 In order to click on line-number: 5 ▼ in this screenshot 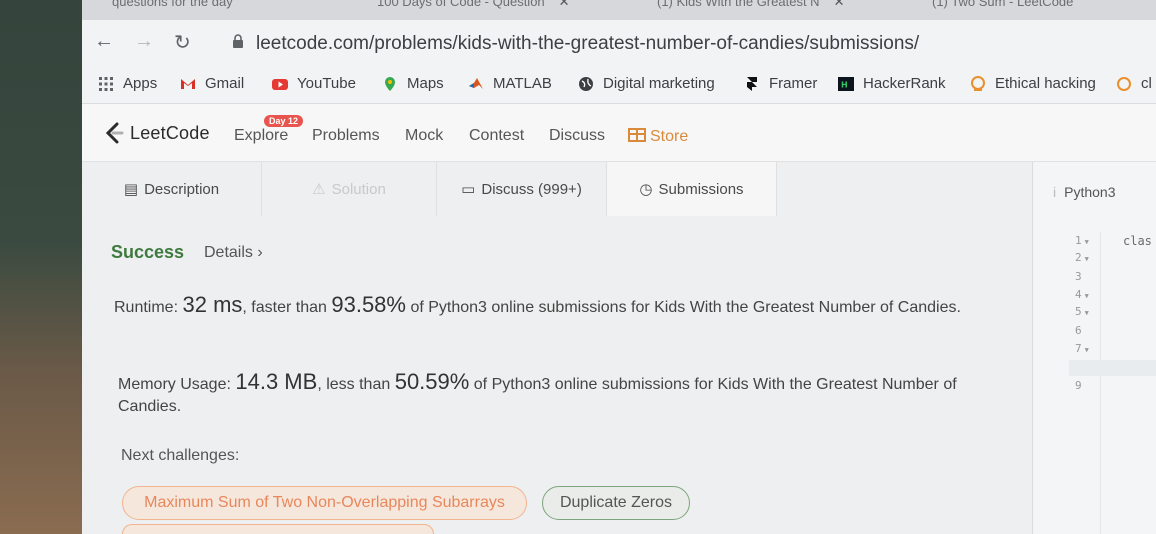, I will do `click(1082, 311)`.